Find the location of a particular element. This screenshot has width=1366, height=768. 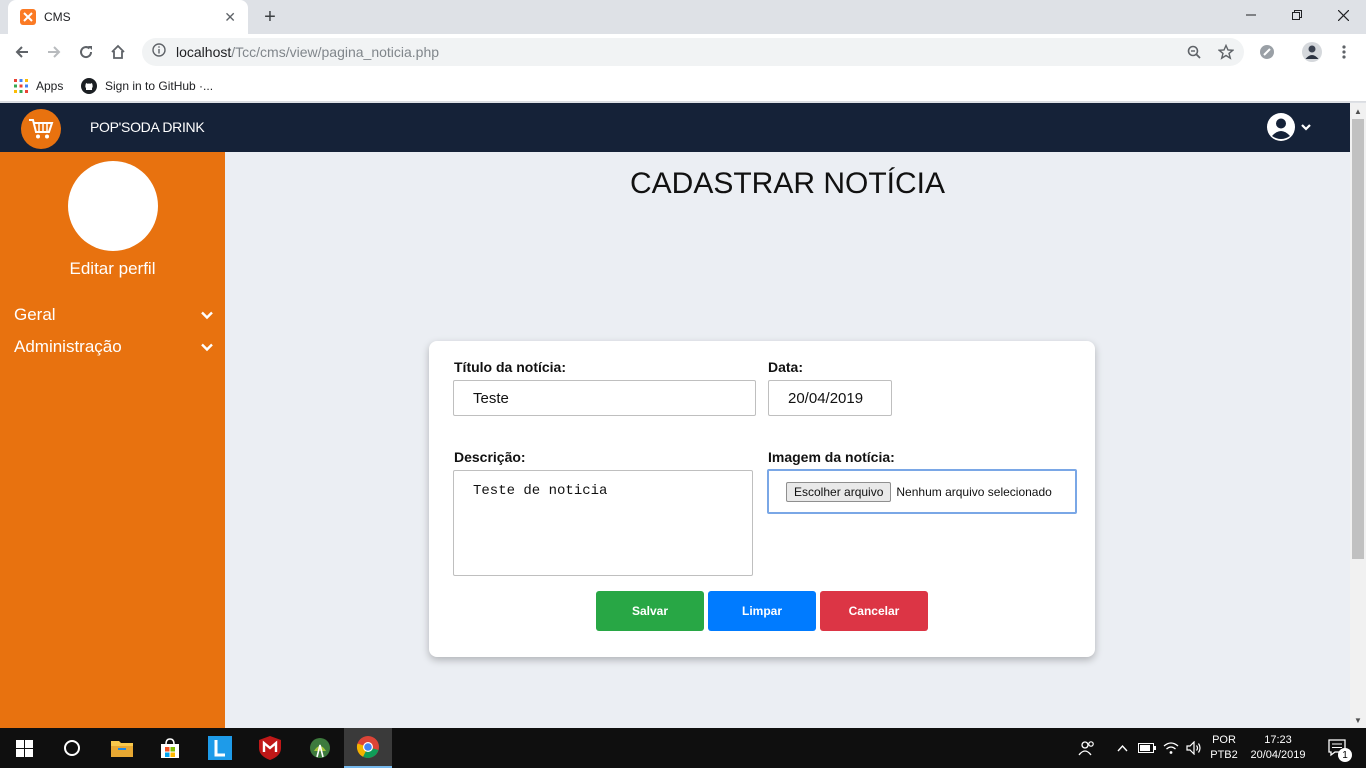

minimize-icon is located at coordinates (1251, 15).